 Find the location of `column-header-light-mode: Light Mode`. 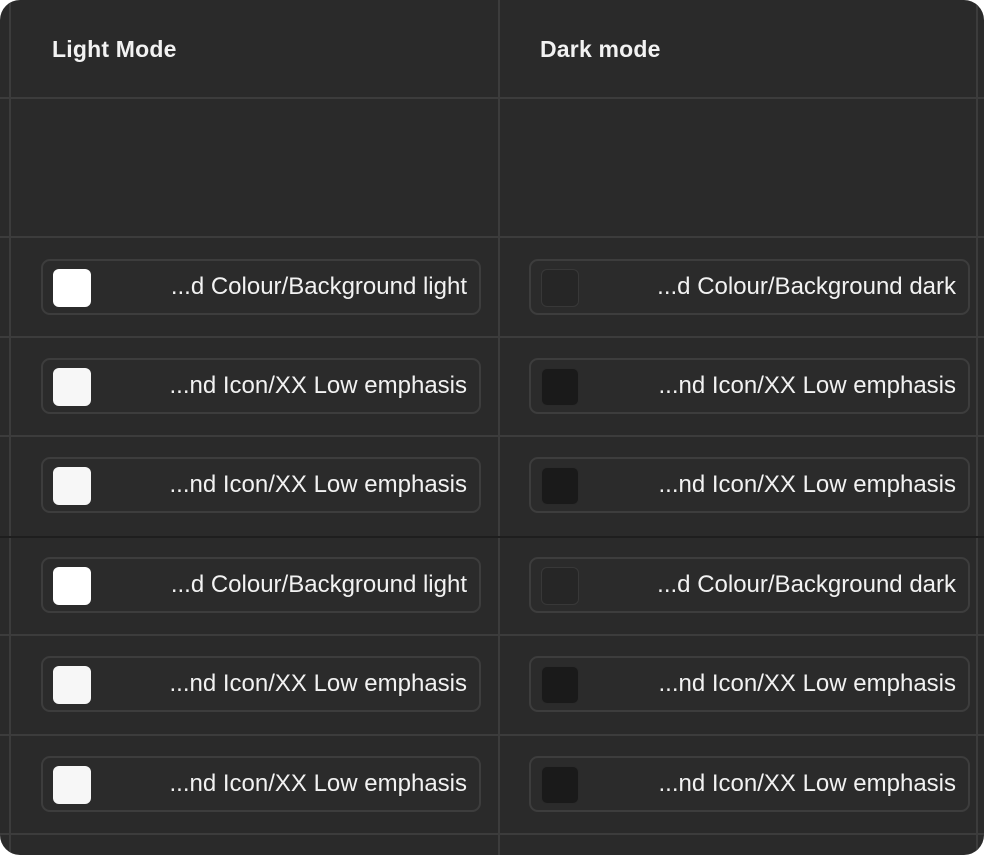

column-header-light-mode: Light Mode is located at coordinates (114, 48).